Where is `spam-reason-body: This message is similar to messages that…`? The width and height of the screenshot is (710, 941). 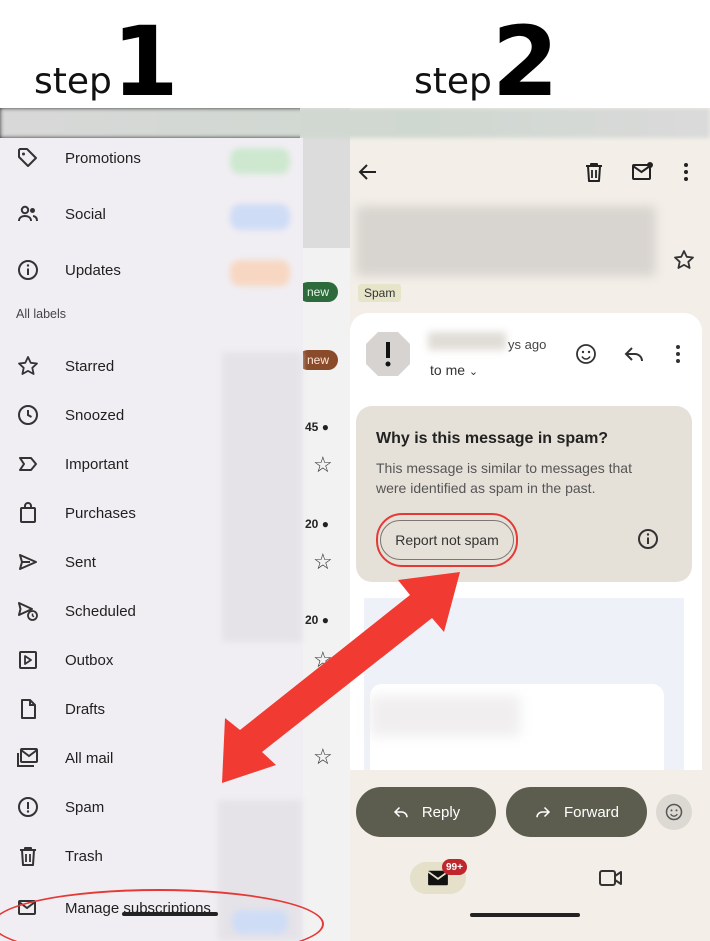 spam-reason-body: This message is similar to messages that… is located at coordinates (504, 478).